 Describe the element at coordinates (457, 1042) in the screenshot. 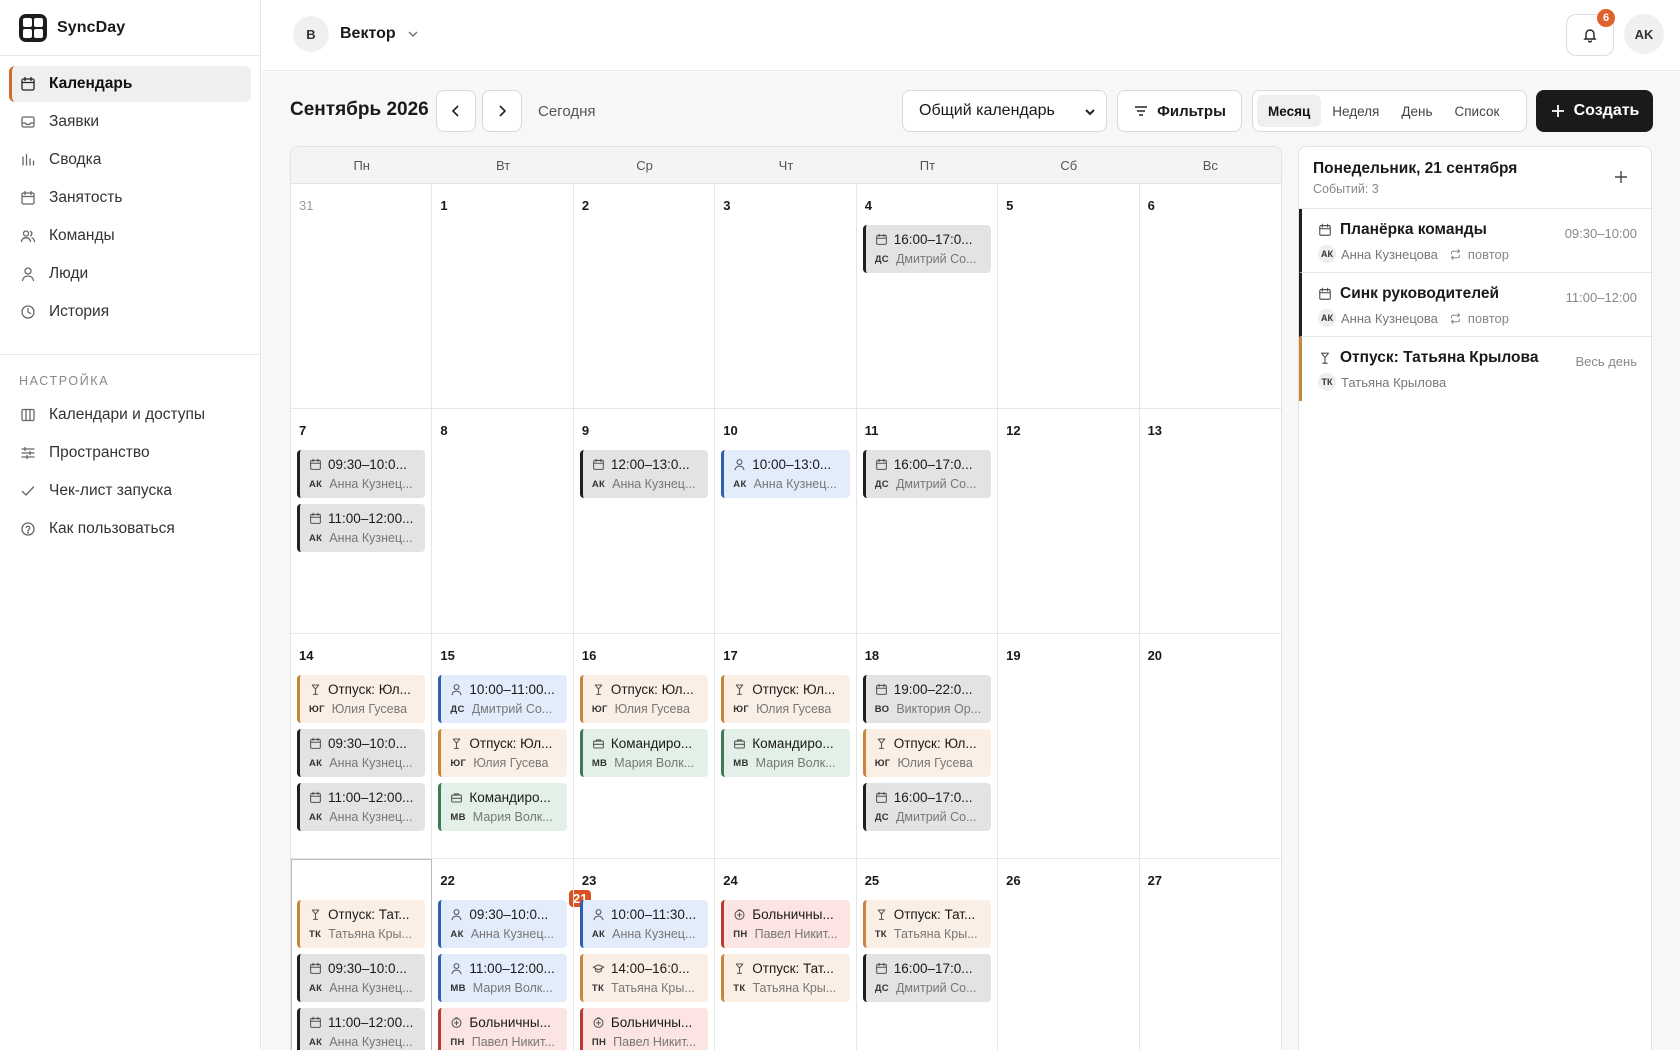

I see `event-initials: ПН` at that location.